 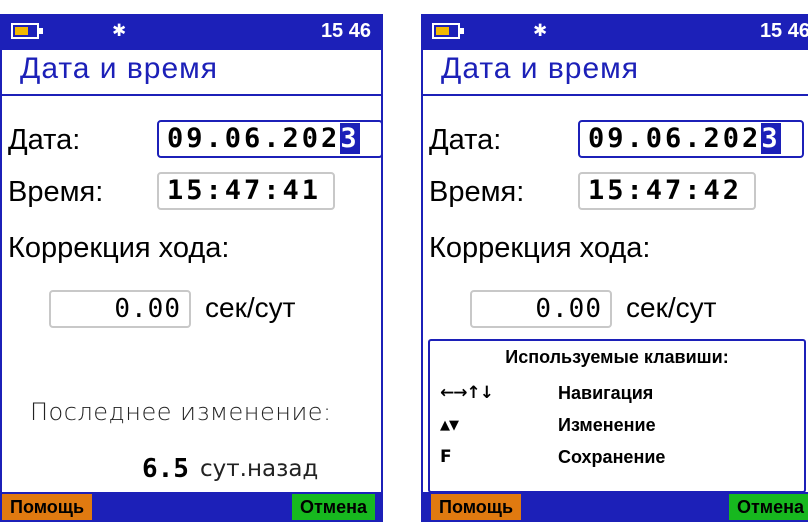 I want to click on time-field: 15:47:41, so click(x=246, y=191).